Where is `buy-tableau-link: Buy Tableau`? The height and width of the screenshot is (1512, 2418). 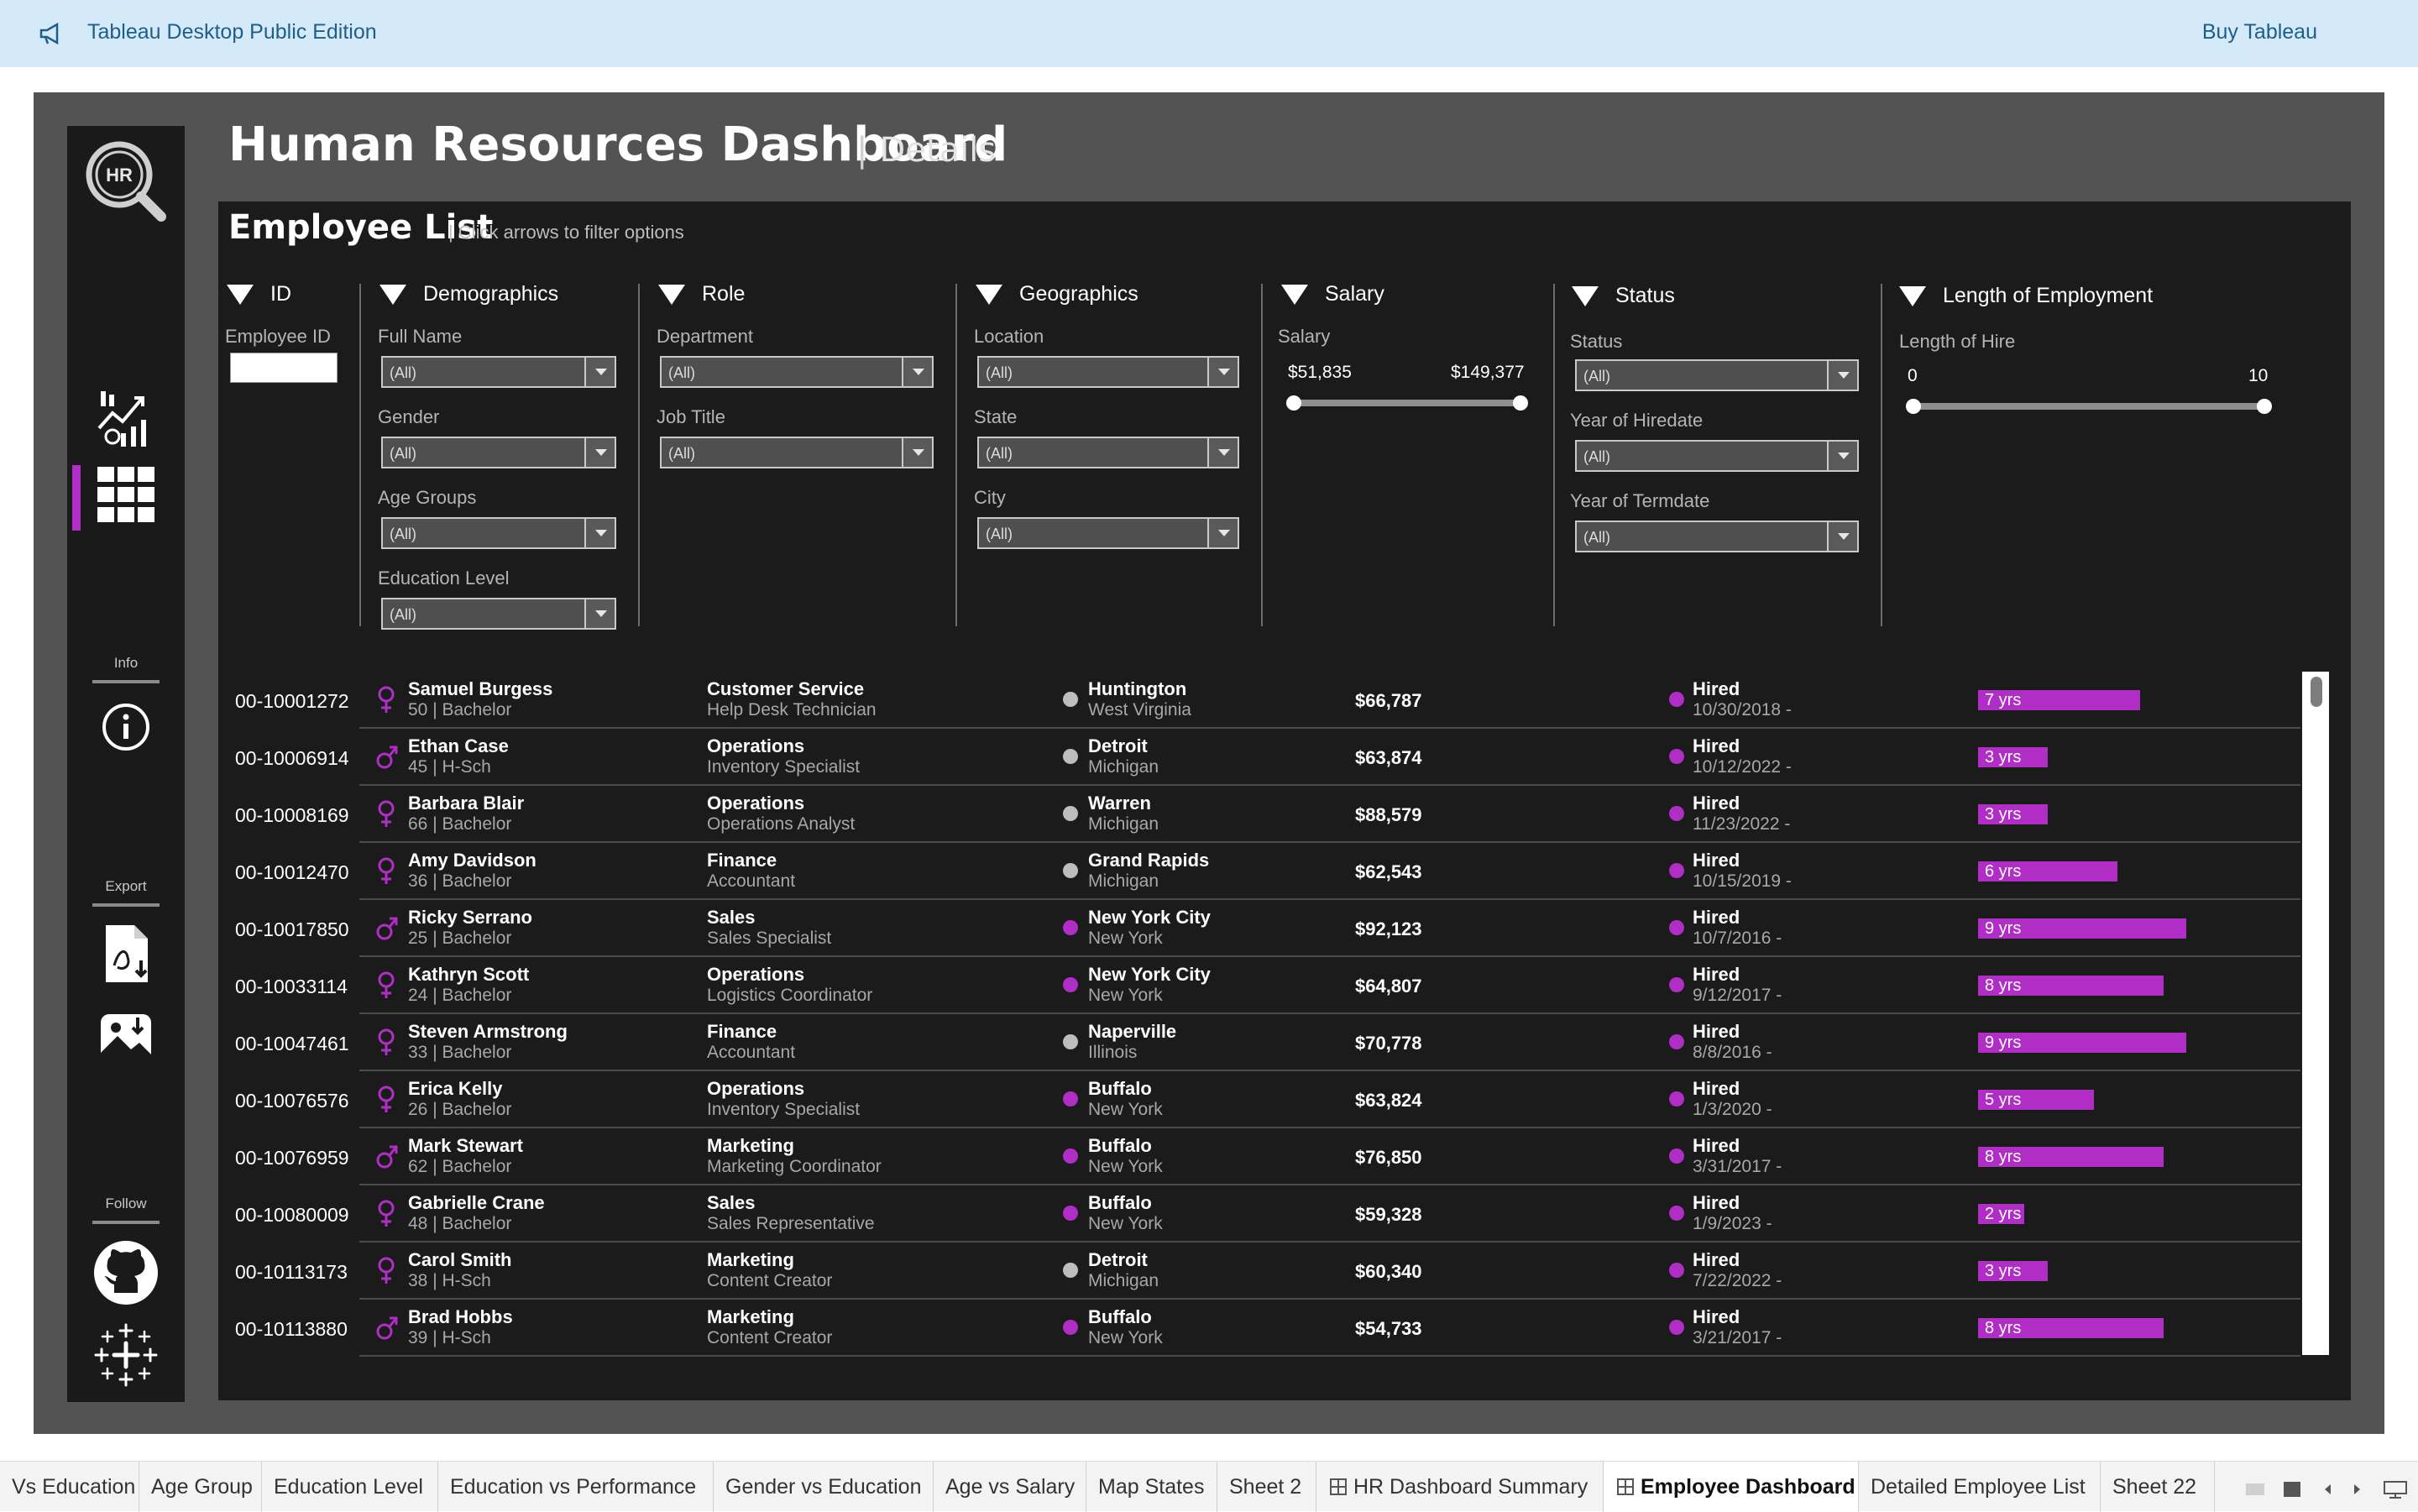 buy-tableau-link: Buy Tableau is located at coordinates (2259, 32).